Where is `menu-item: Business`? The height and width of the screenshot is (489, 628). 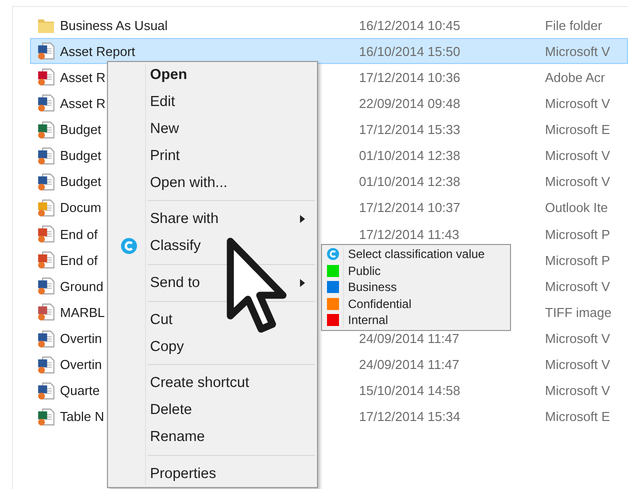 menu-item: Business is located at coordinates (416, 287).